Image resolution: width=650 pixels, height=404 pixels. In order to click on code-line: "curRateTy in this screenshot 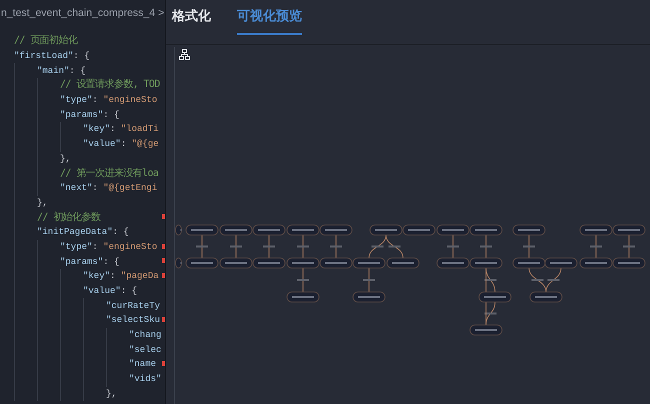, I will do `click(133, 306)`.